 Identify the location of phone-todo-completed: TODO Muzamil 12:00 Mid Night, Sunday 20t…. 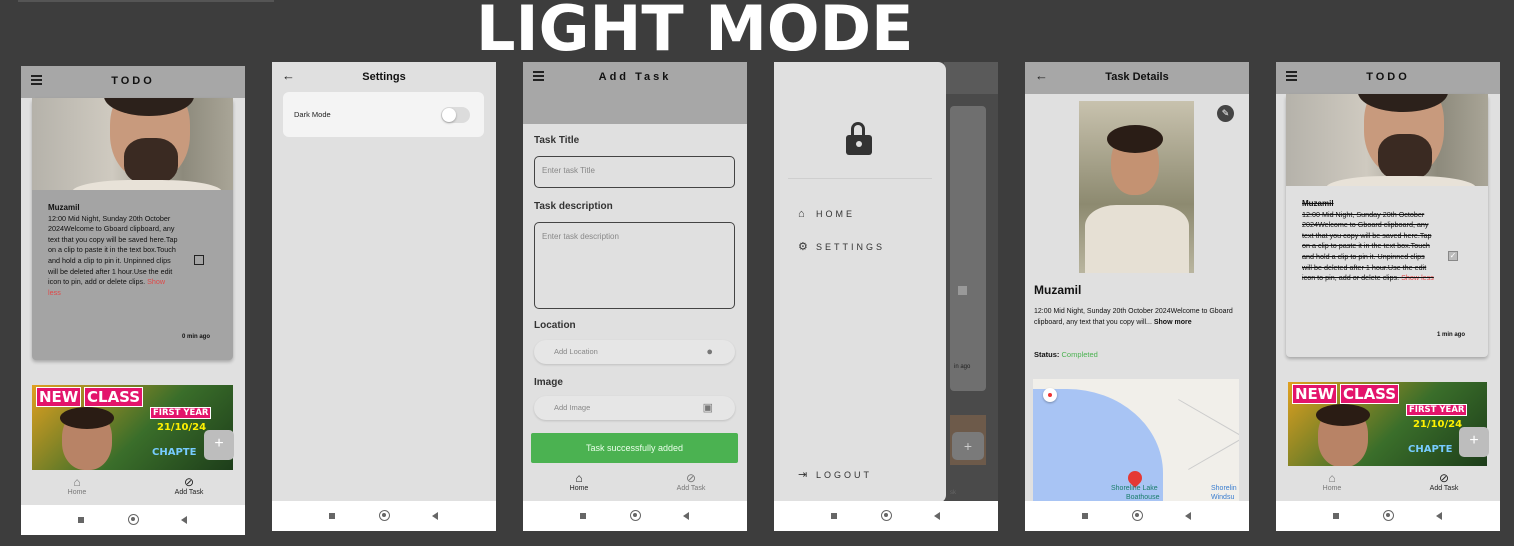
(1388, 296).